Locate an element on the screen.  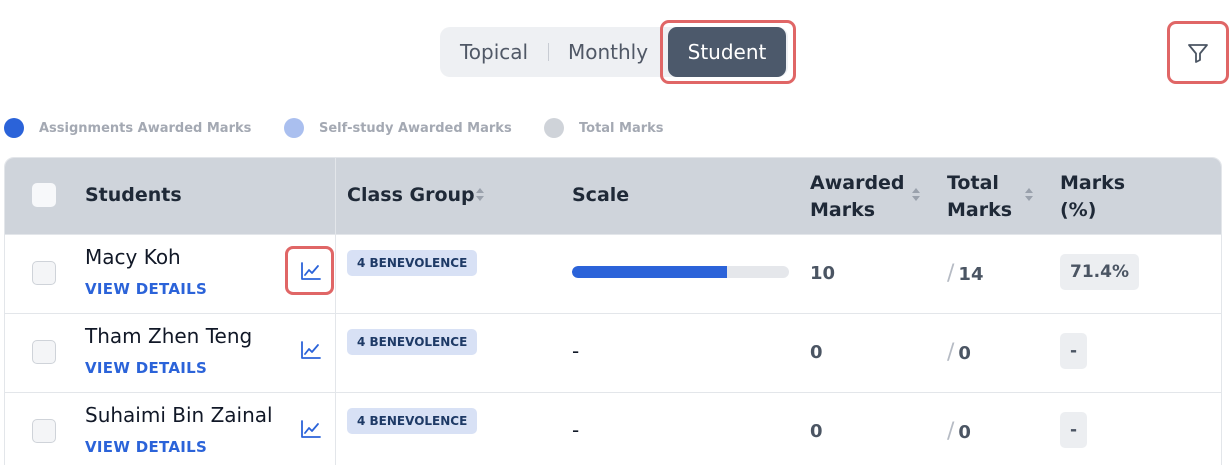
header-marks-line2: (%) is located at coordinates (1078, 210).